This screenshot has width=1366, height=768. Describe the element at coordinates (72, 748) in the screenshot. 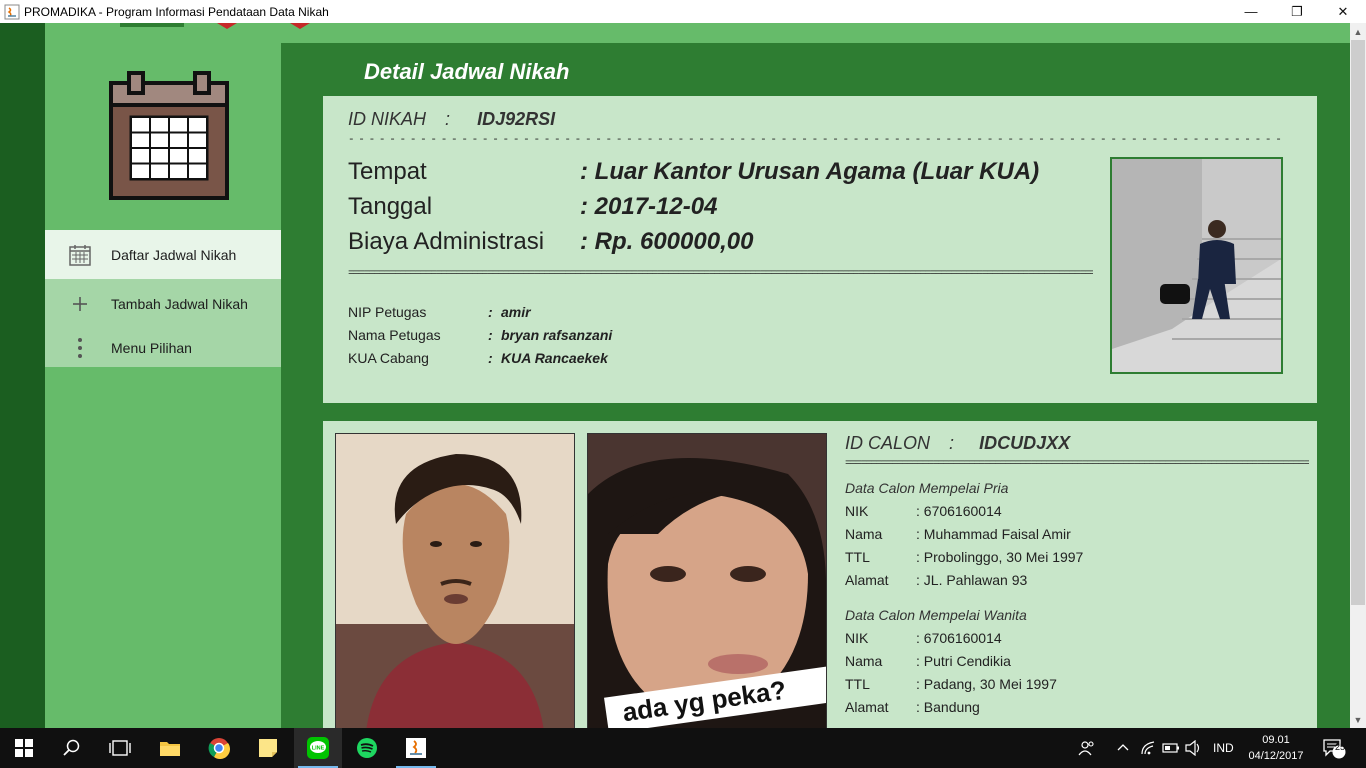

I see `search-icon` at that location.